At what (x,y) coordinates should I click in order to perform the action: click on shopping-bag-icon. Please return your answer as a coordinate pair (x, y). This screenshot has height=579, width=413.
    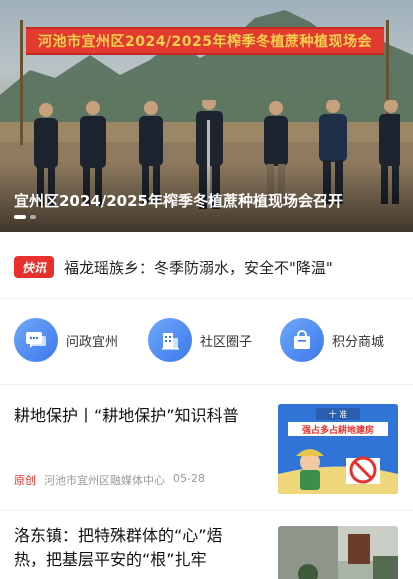
    Looking at the image, I should click on (302, 340).